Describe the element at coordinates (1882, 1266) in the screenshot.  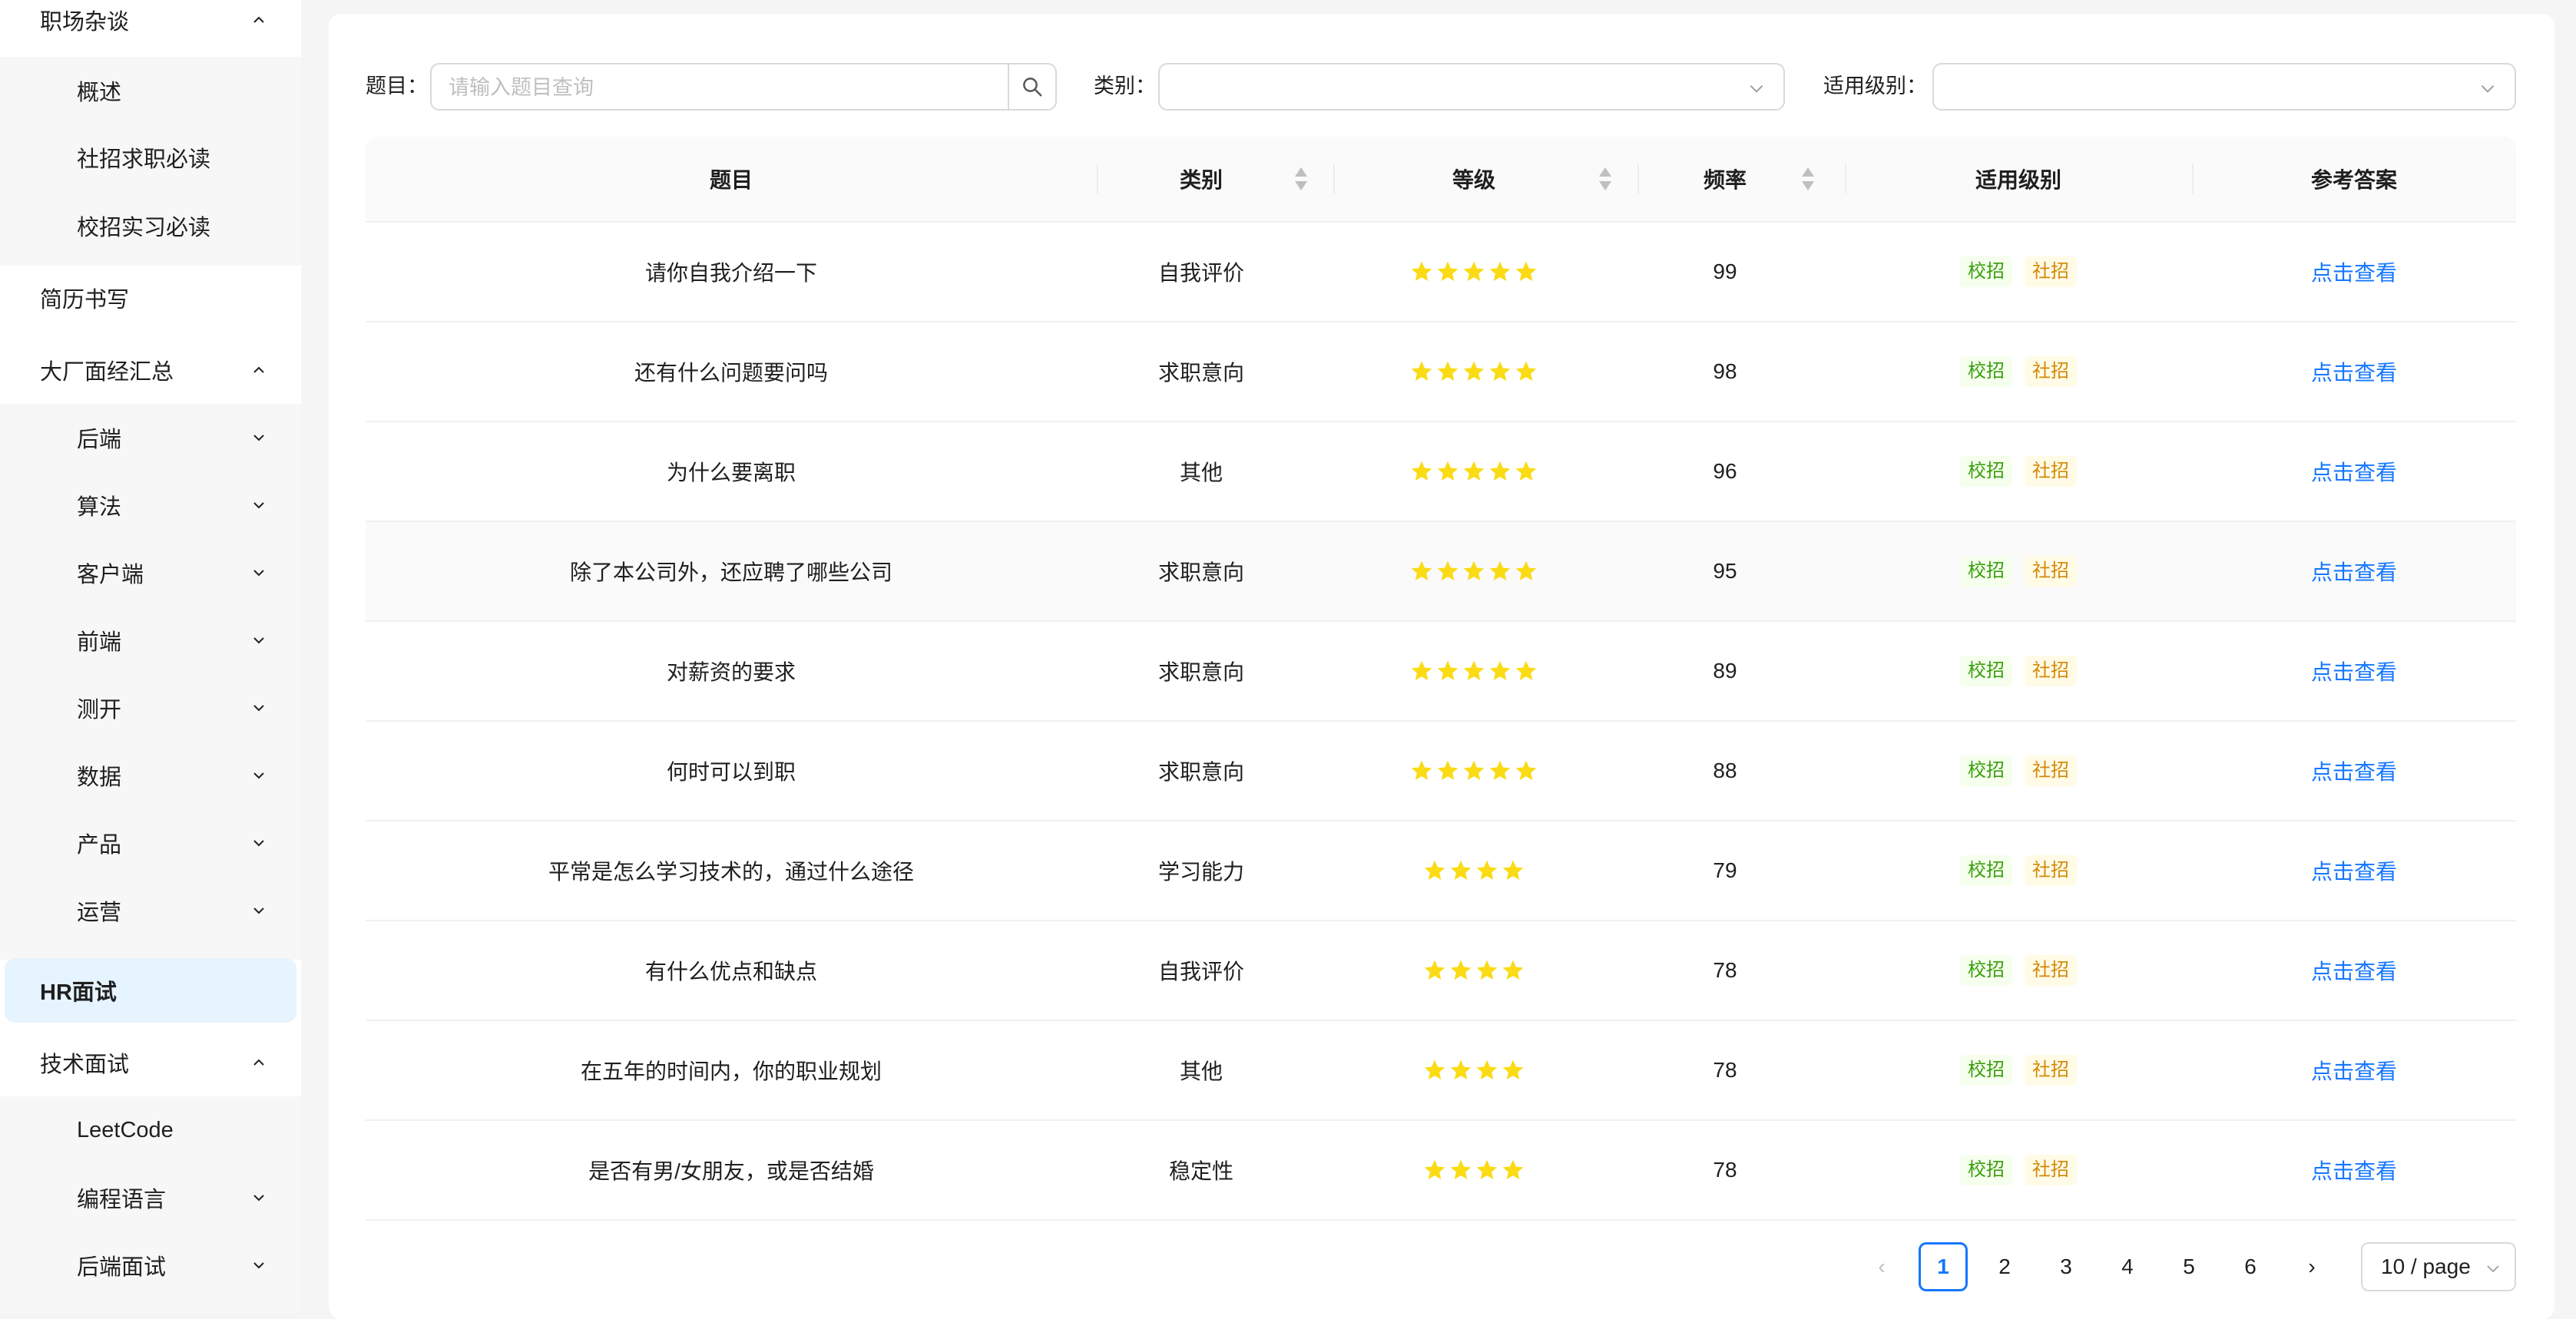
I see `prev-page-button: ‹` at that location.